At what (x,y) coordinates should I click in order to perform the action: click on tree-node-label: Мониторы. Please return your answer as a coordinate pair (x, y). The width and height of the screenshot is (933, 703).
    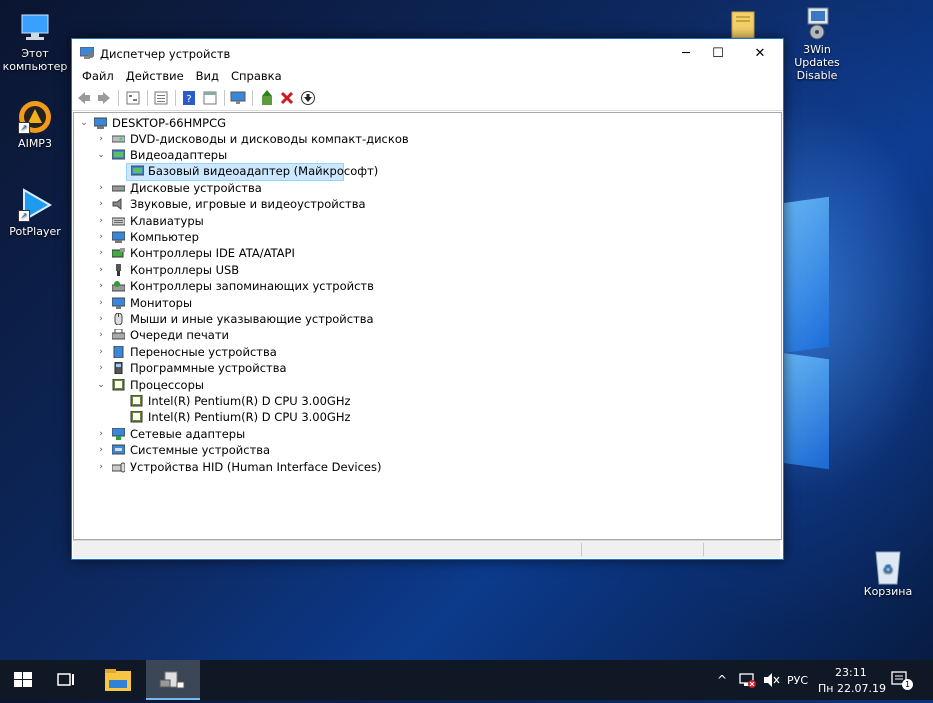
    Looking at the image, I should click on (161, 303).